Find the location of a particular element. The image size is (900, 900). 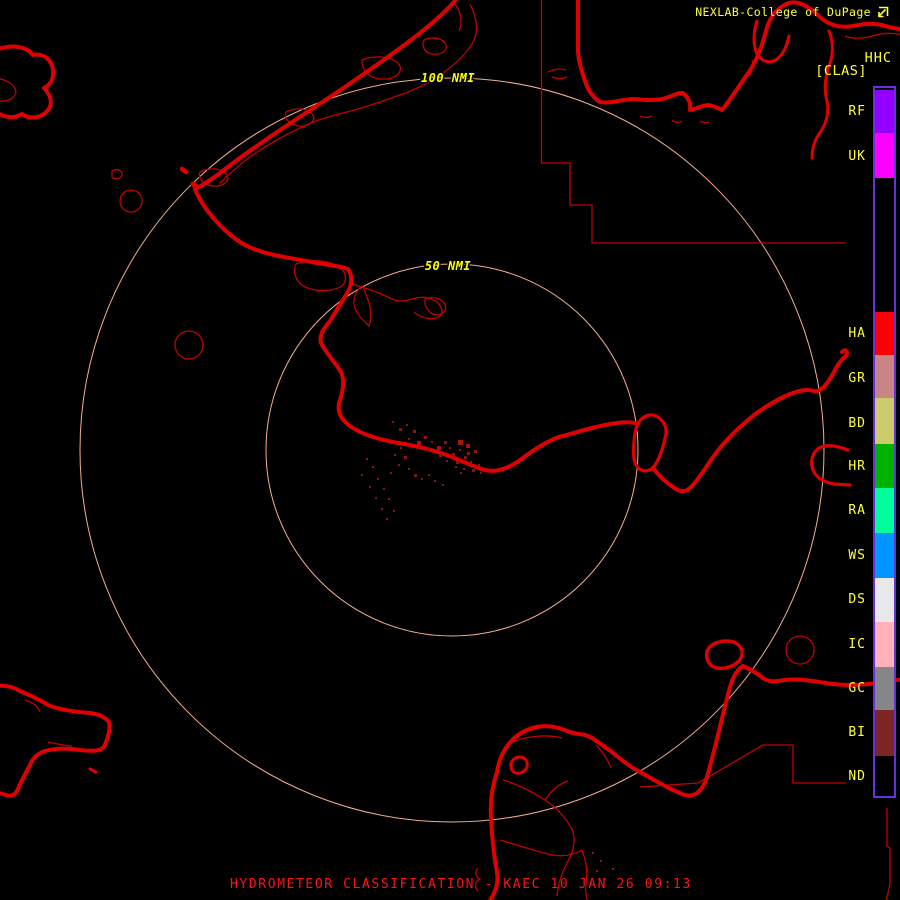

legend-segment-bd is located at coordinates (884, 421).